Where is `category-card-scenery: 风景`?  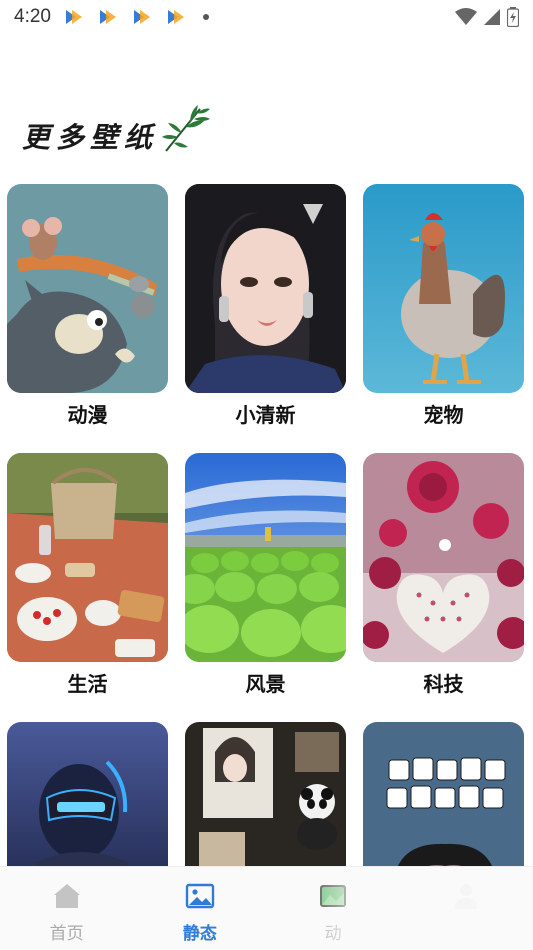
category-card-scenery: 风景 is located at coordinates (265, 575).